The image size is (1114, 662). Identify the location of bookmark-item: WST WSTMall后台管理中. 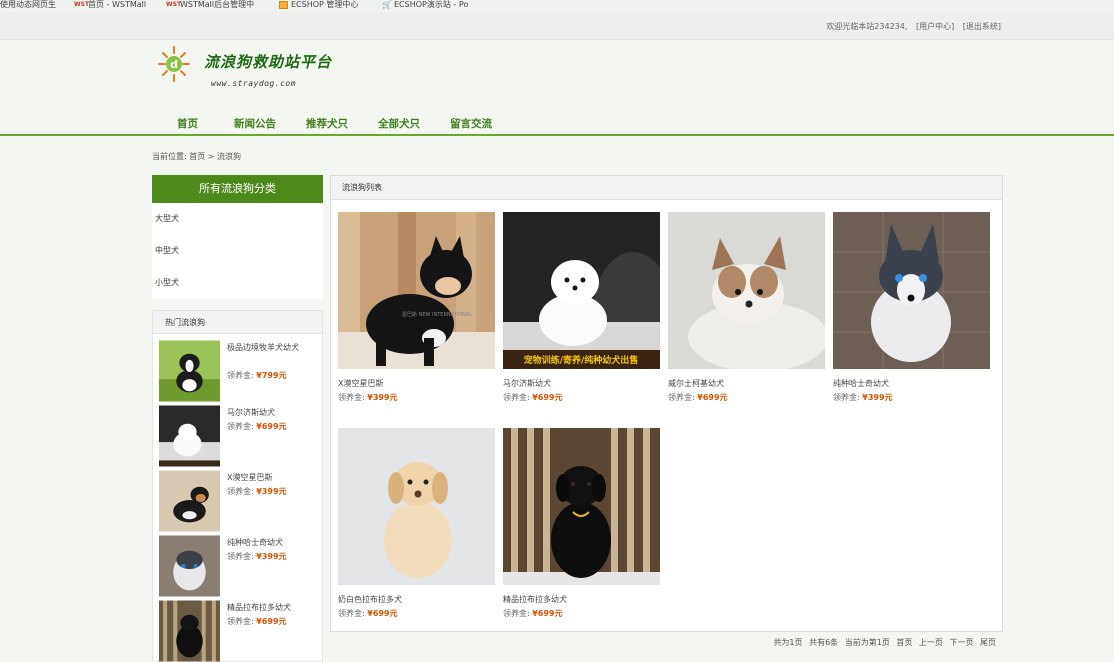
(210, 5).